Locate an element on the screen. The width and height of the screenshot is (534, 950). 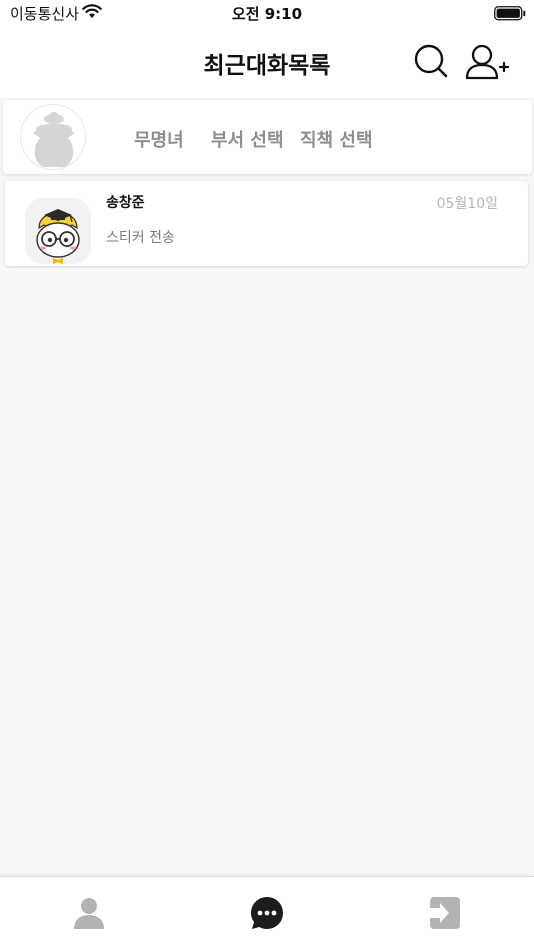
logout-icon is located at coordinates (443, 913).